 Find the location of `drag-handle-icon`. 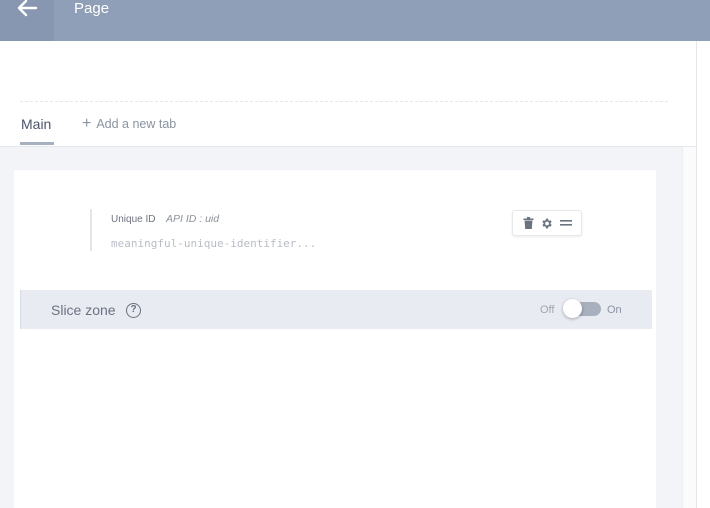

drag-handle-icon is located at coordinates (566, 223).